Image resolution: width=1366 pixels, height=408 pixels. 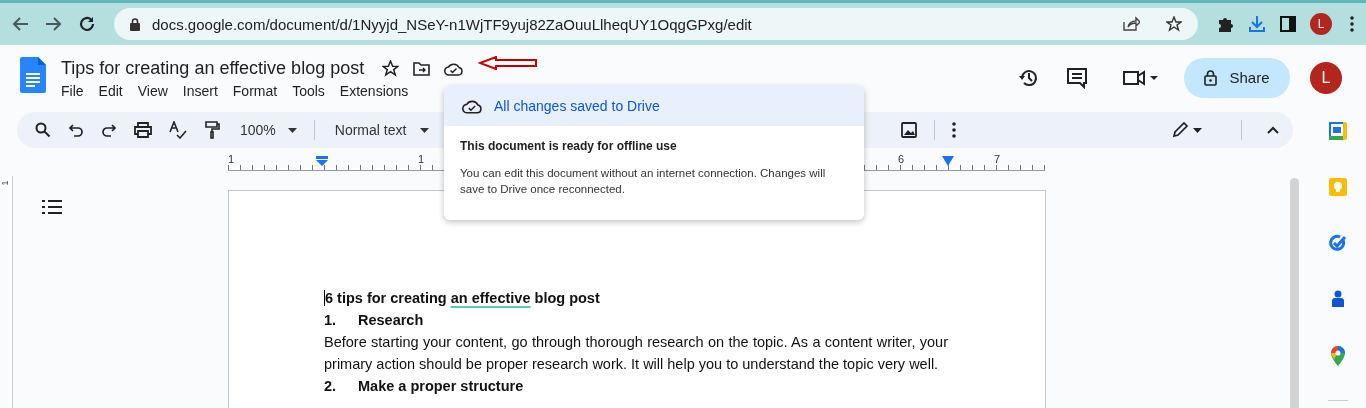 What do you see at coordinates (53, 24) in the screenshot?
I see `forward-icon` at bounding box center [53, 24].